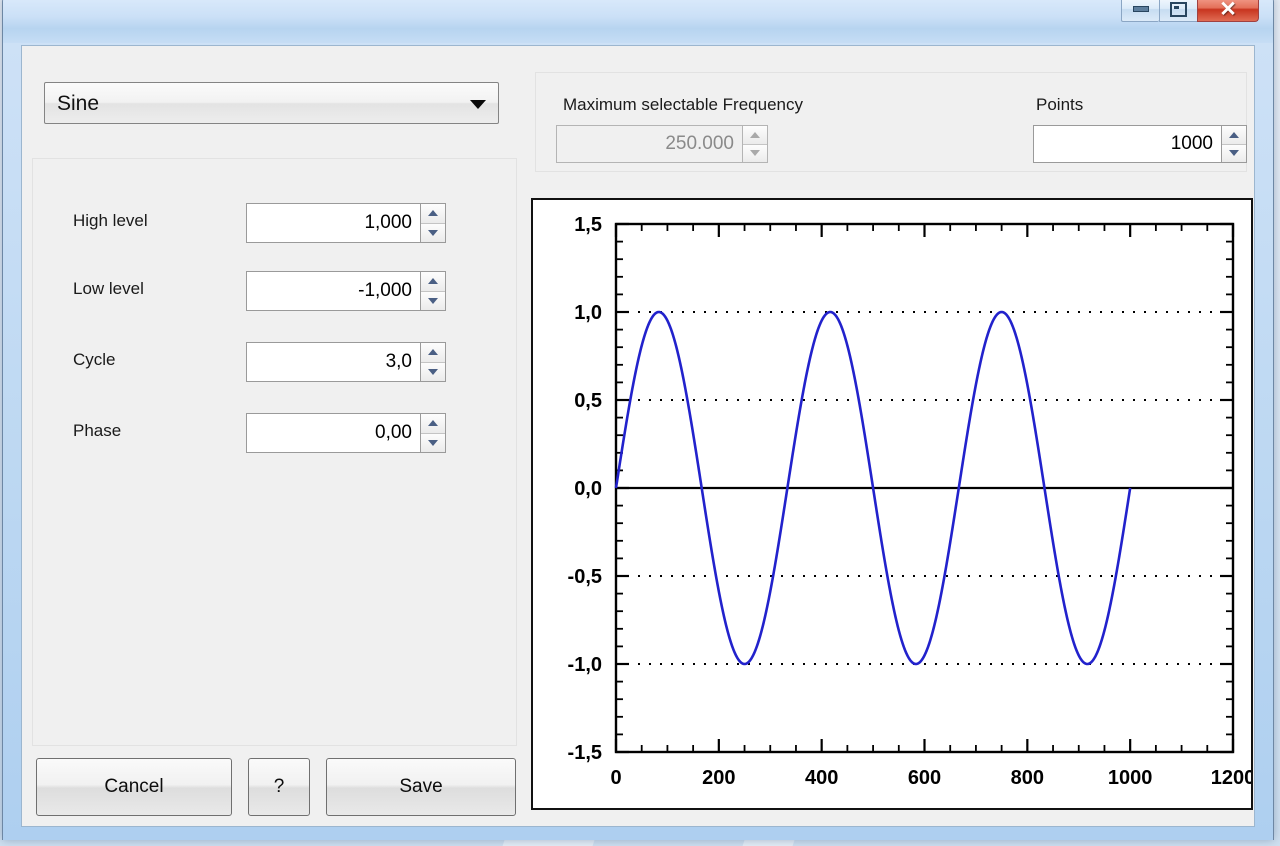  I want to click on cycle-decrement-button, so click(433, 371).